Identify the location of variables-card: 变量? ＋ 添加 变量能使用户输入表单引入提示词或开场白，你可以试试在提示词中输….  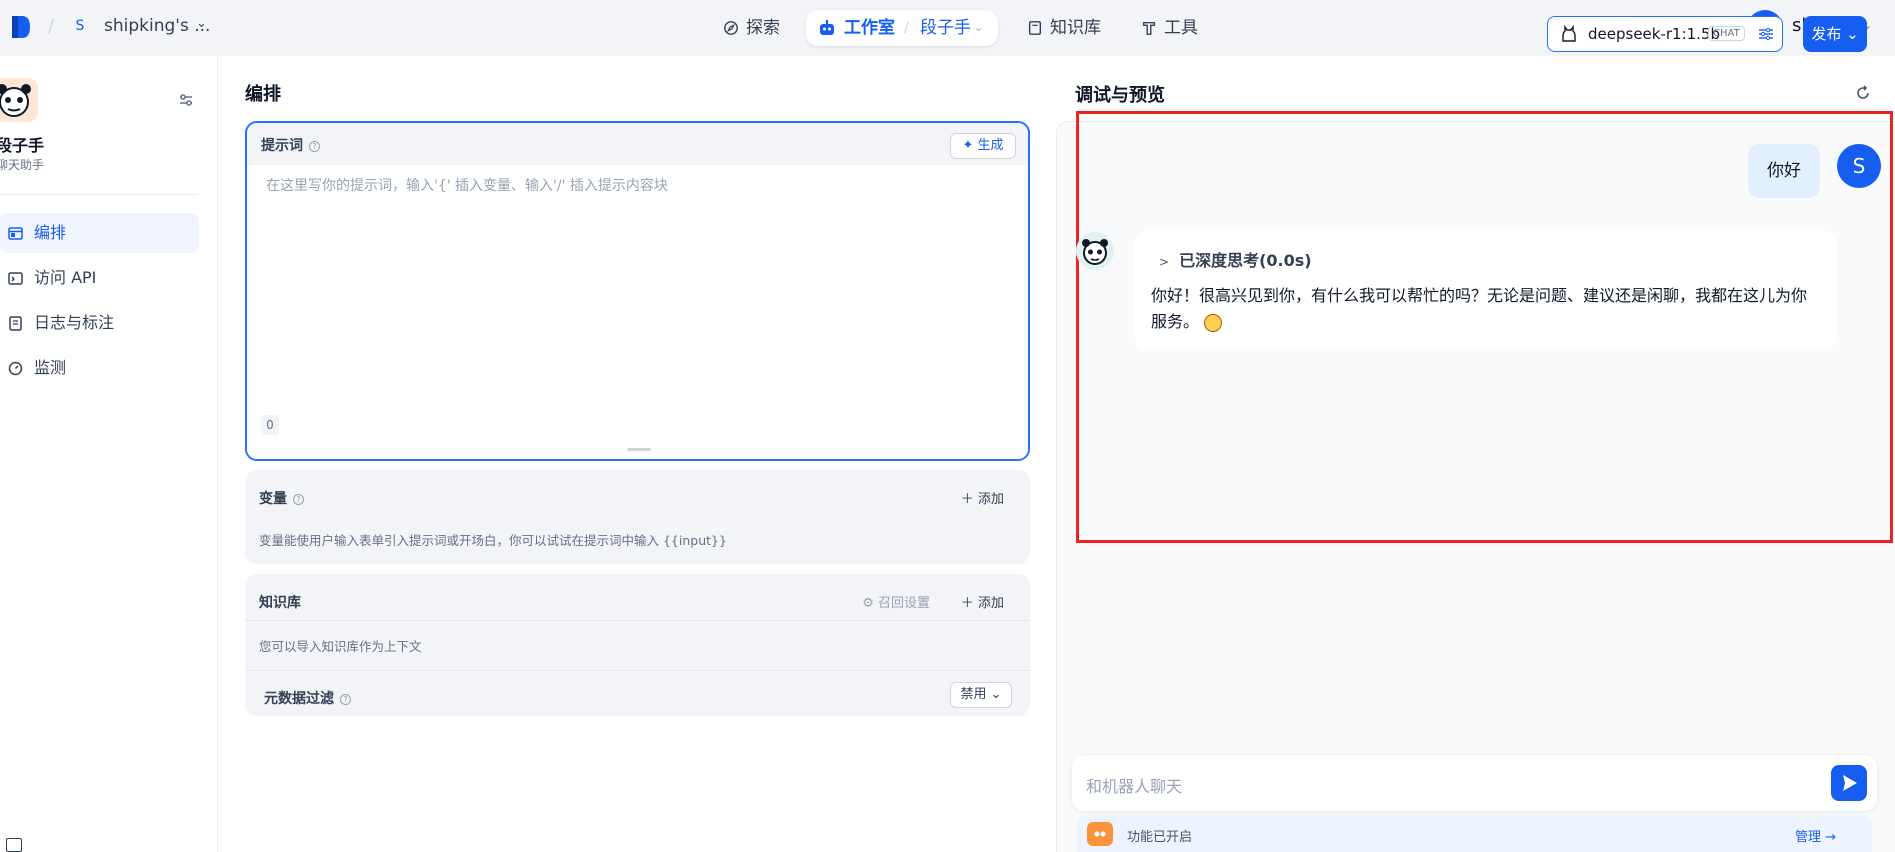
(637, 517).